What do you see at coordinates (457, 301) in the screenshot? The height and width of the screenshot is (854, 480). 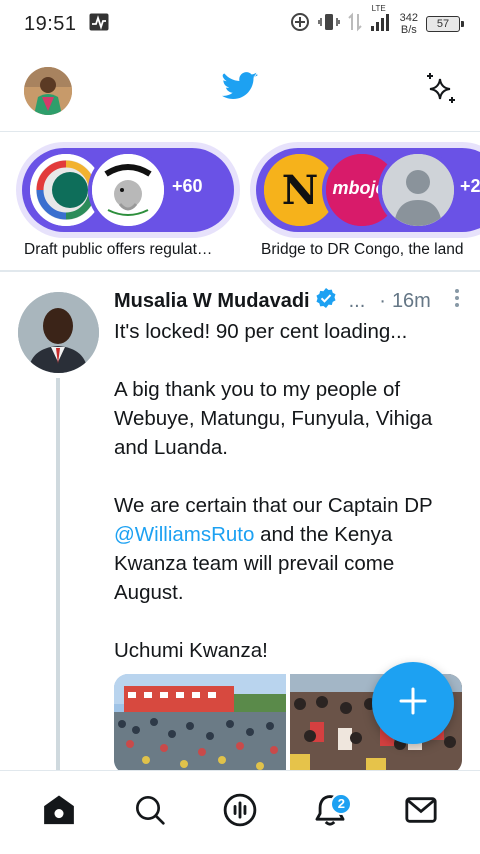 I see `more-options-icon` at bounding box center [457, 301].